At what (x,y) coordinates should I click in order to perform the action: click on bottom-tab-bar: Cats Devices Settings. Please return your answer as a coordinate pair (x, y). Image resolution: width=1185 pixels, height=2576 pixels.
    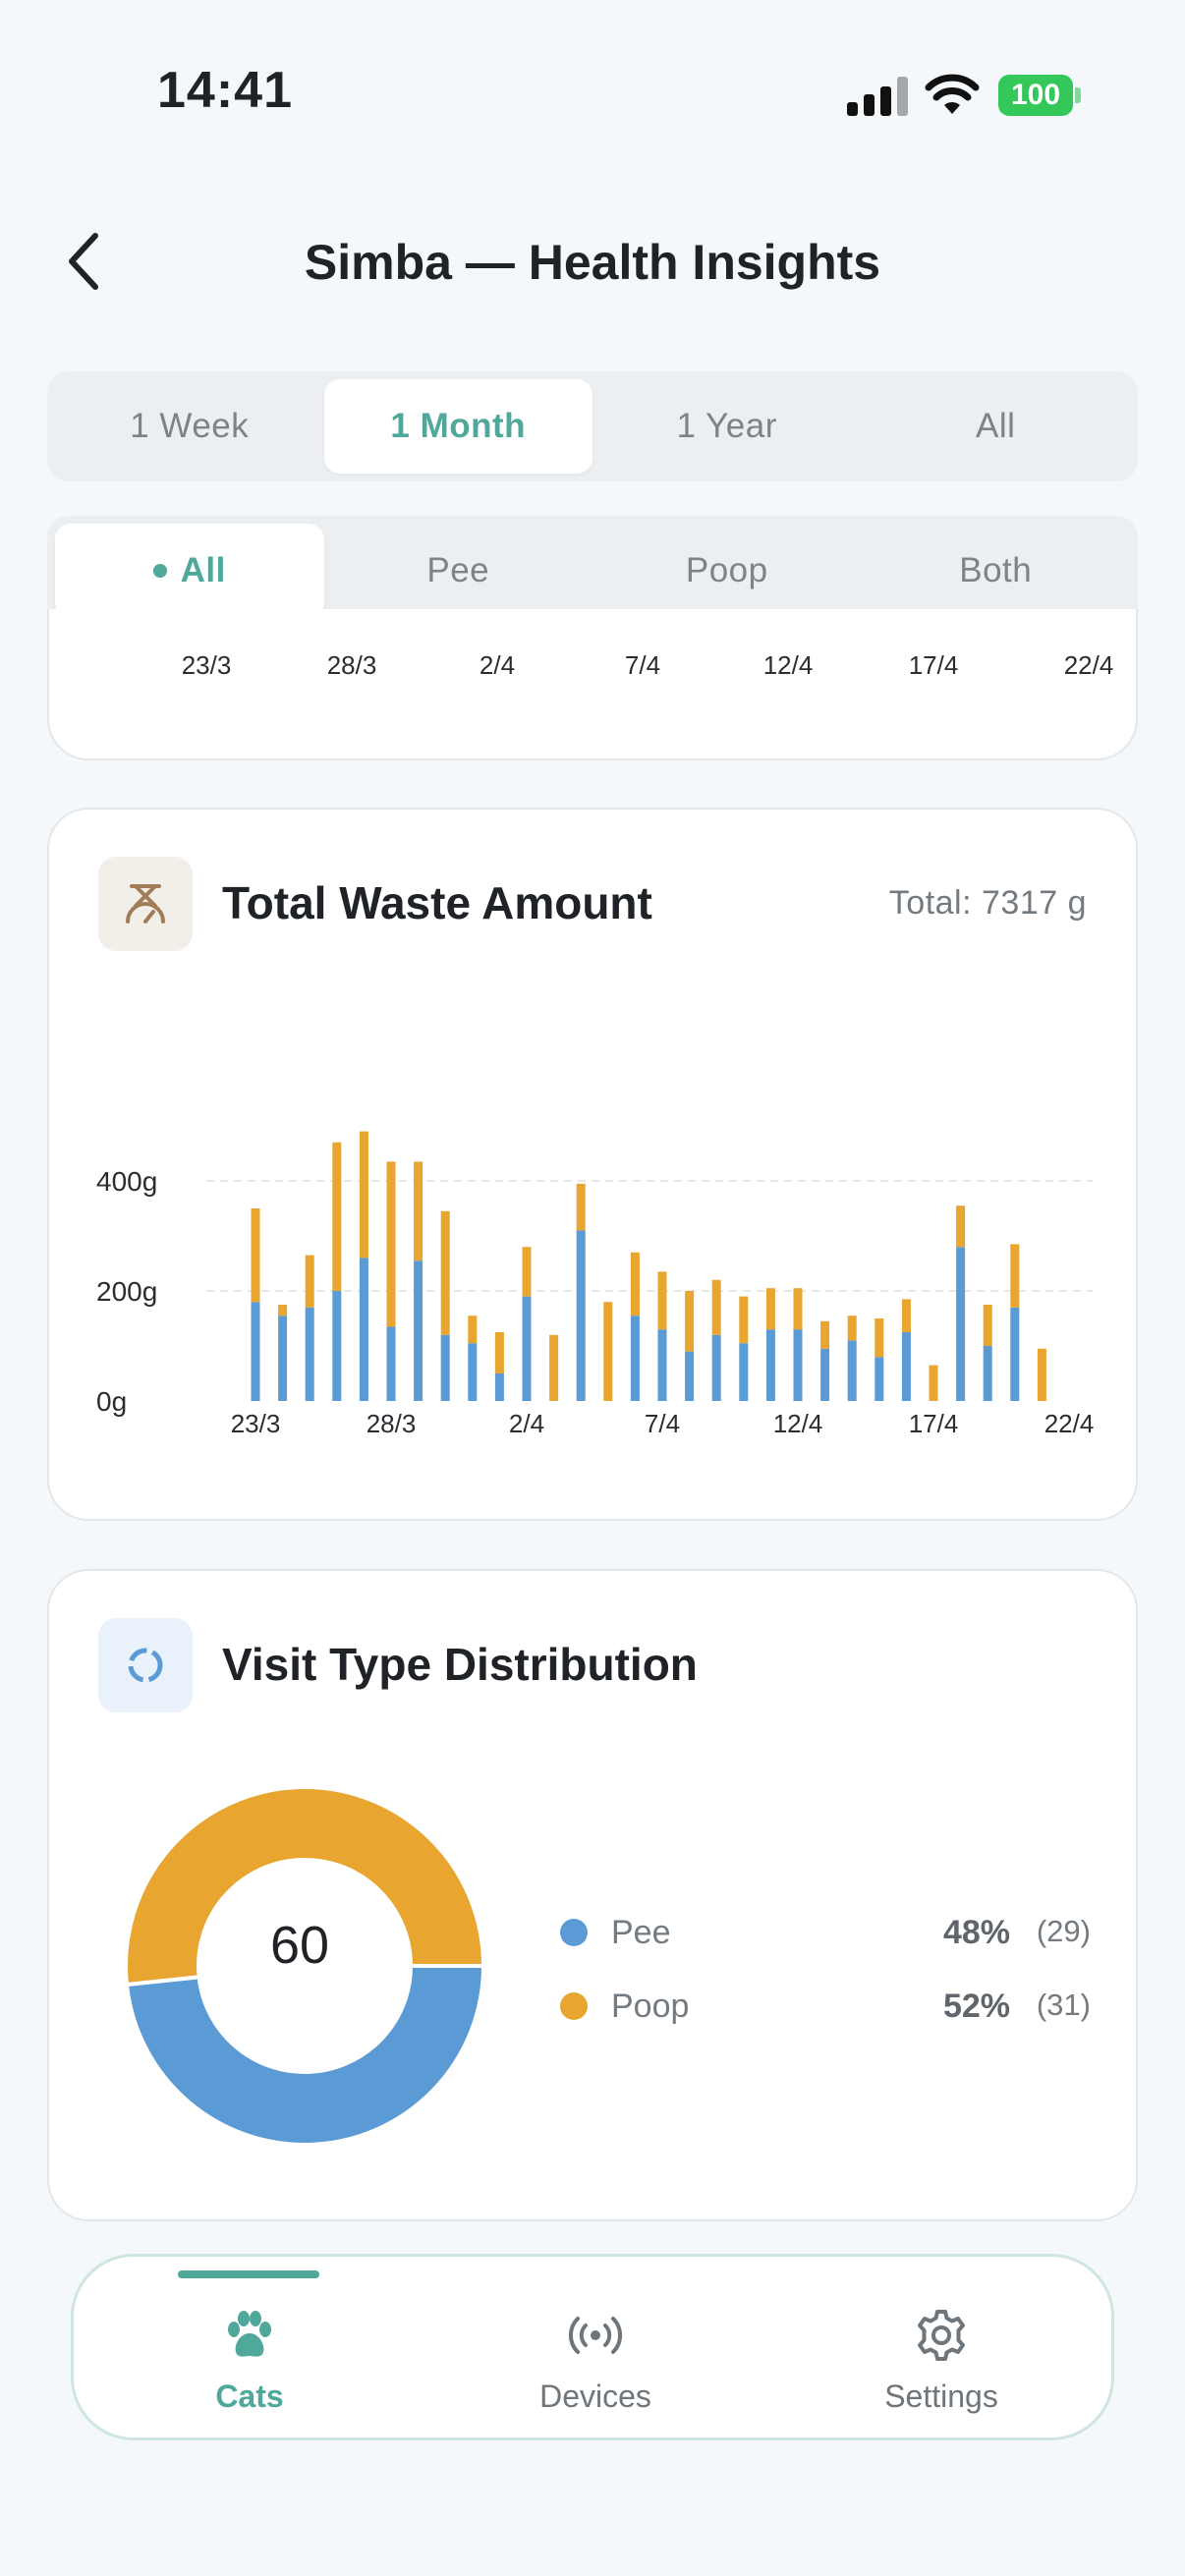
    Looking at the image, I should click on (592, 2347).